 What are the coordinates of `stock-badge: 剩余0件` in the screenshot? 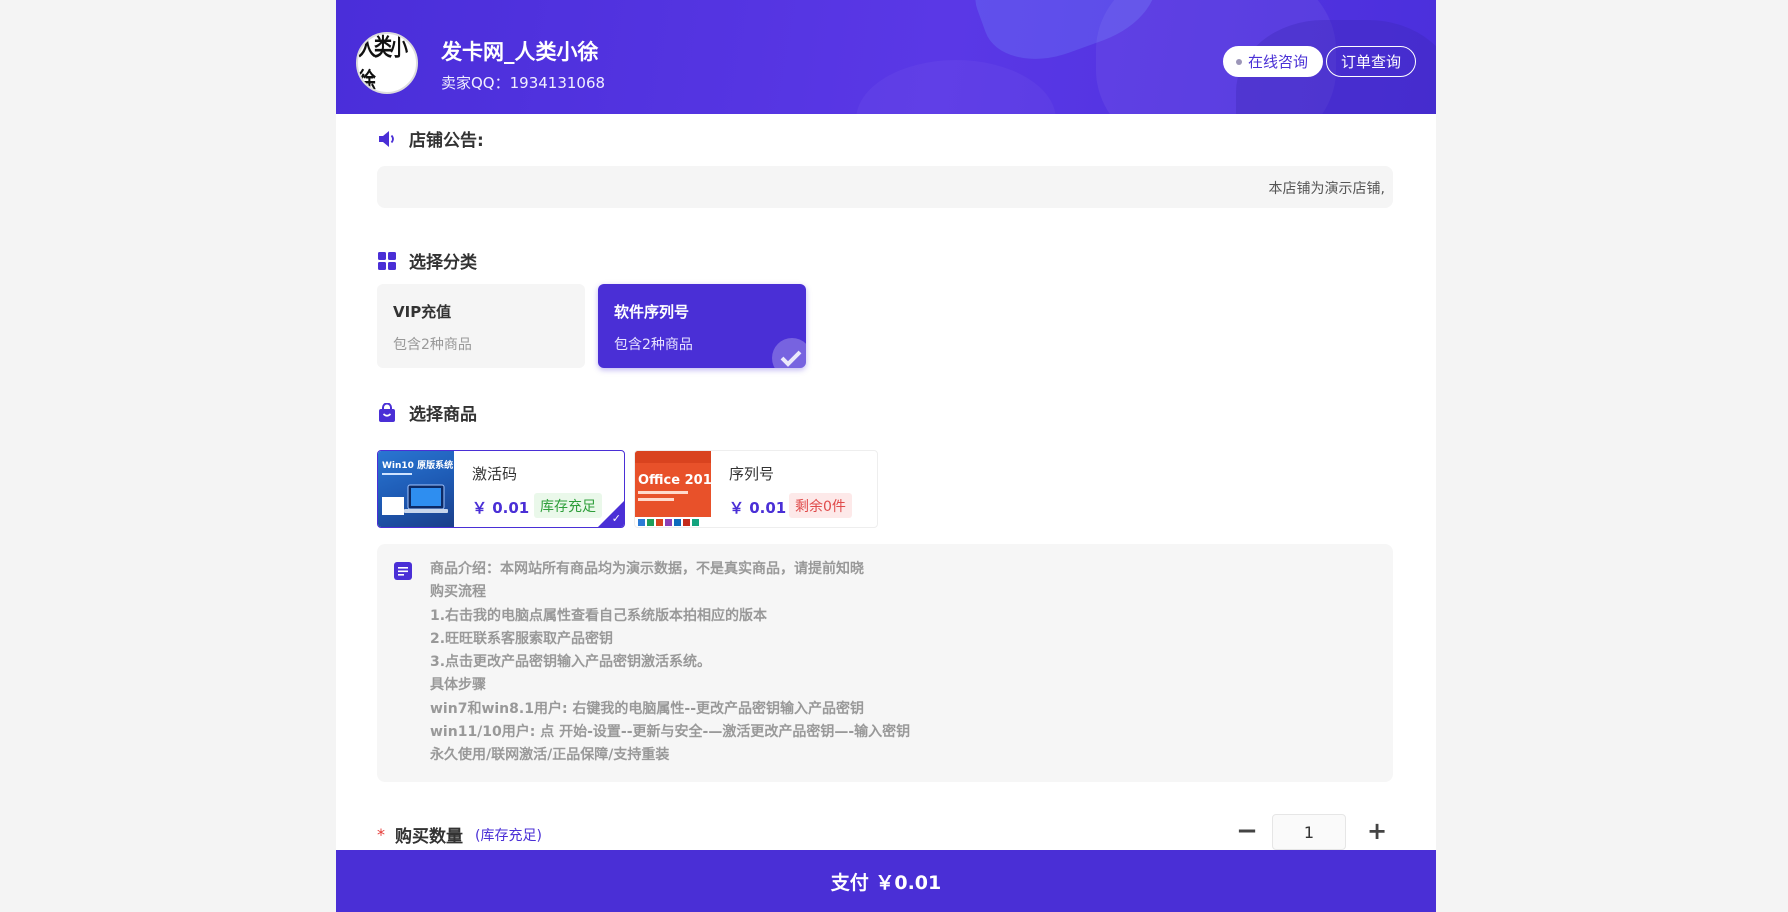 It's located at (820, 505).